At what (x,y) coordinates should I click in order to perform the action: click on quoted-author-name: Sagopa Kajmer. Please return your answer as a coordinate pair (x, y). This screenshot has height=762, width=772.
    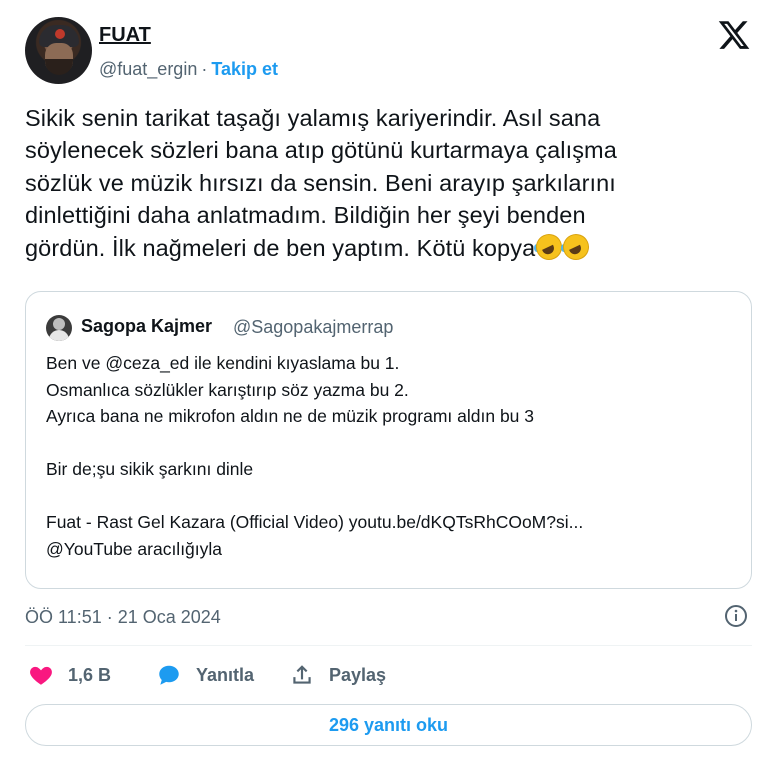
    Looking at the image, I should click on (147, 326).